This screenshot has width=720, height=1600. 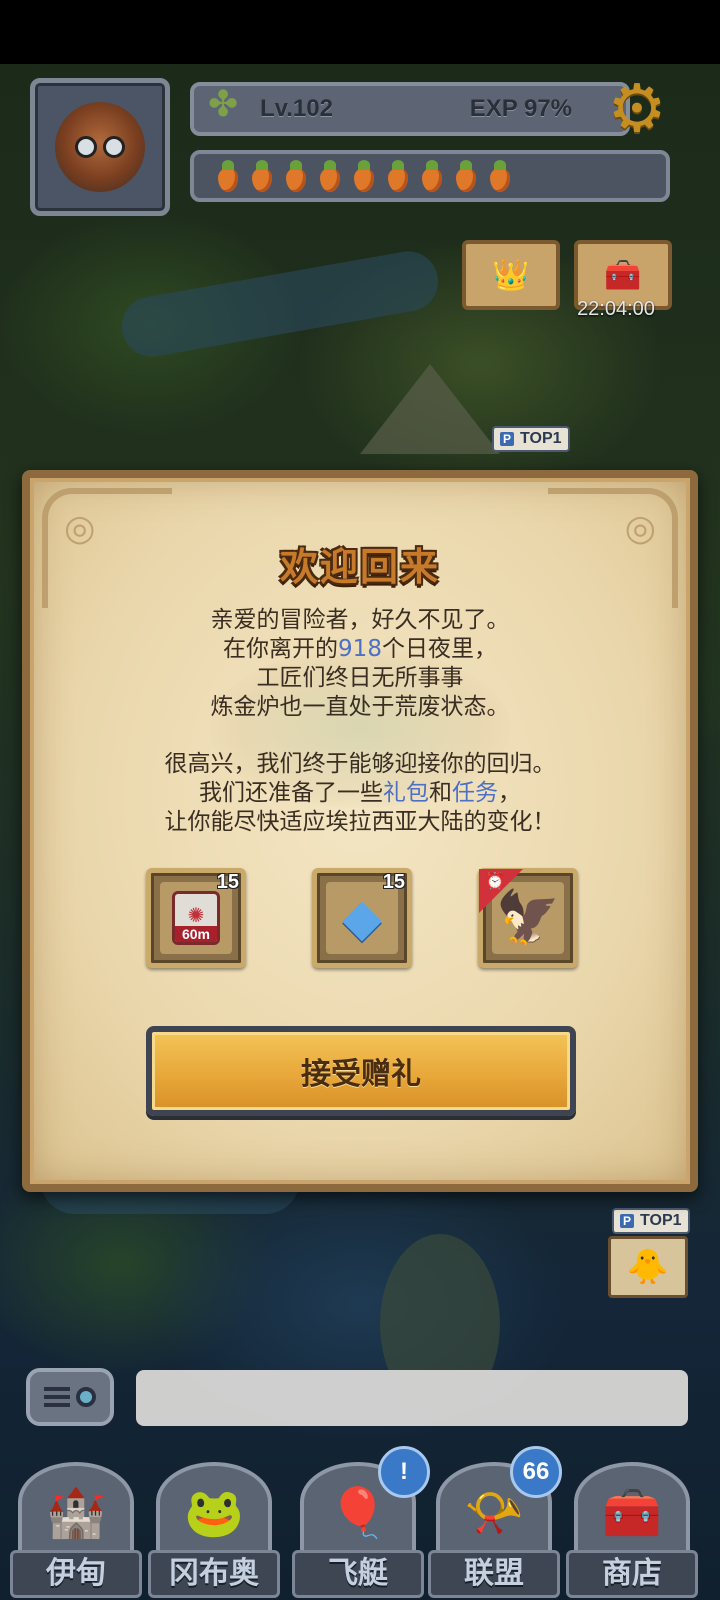 What do you see at coordinates (360, 822) in the screenshot?
I see `message-line: 让你能尽快适应埃拉西亚大陆的变化！` at bounding box center [360, 822].